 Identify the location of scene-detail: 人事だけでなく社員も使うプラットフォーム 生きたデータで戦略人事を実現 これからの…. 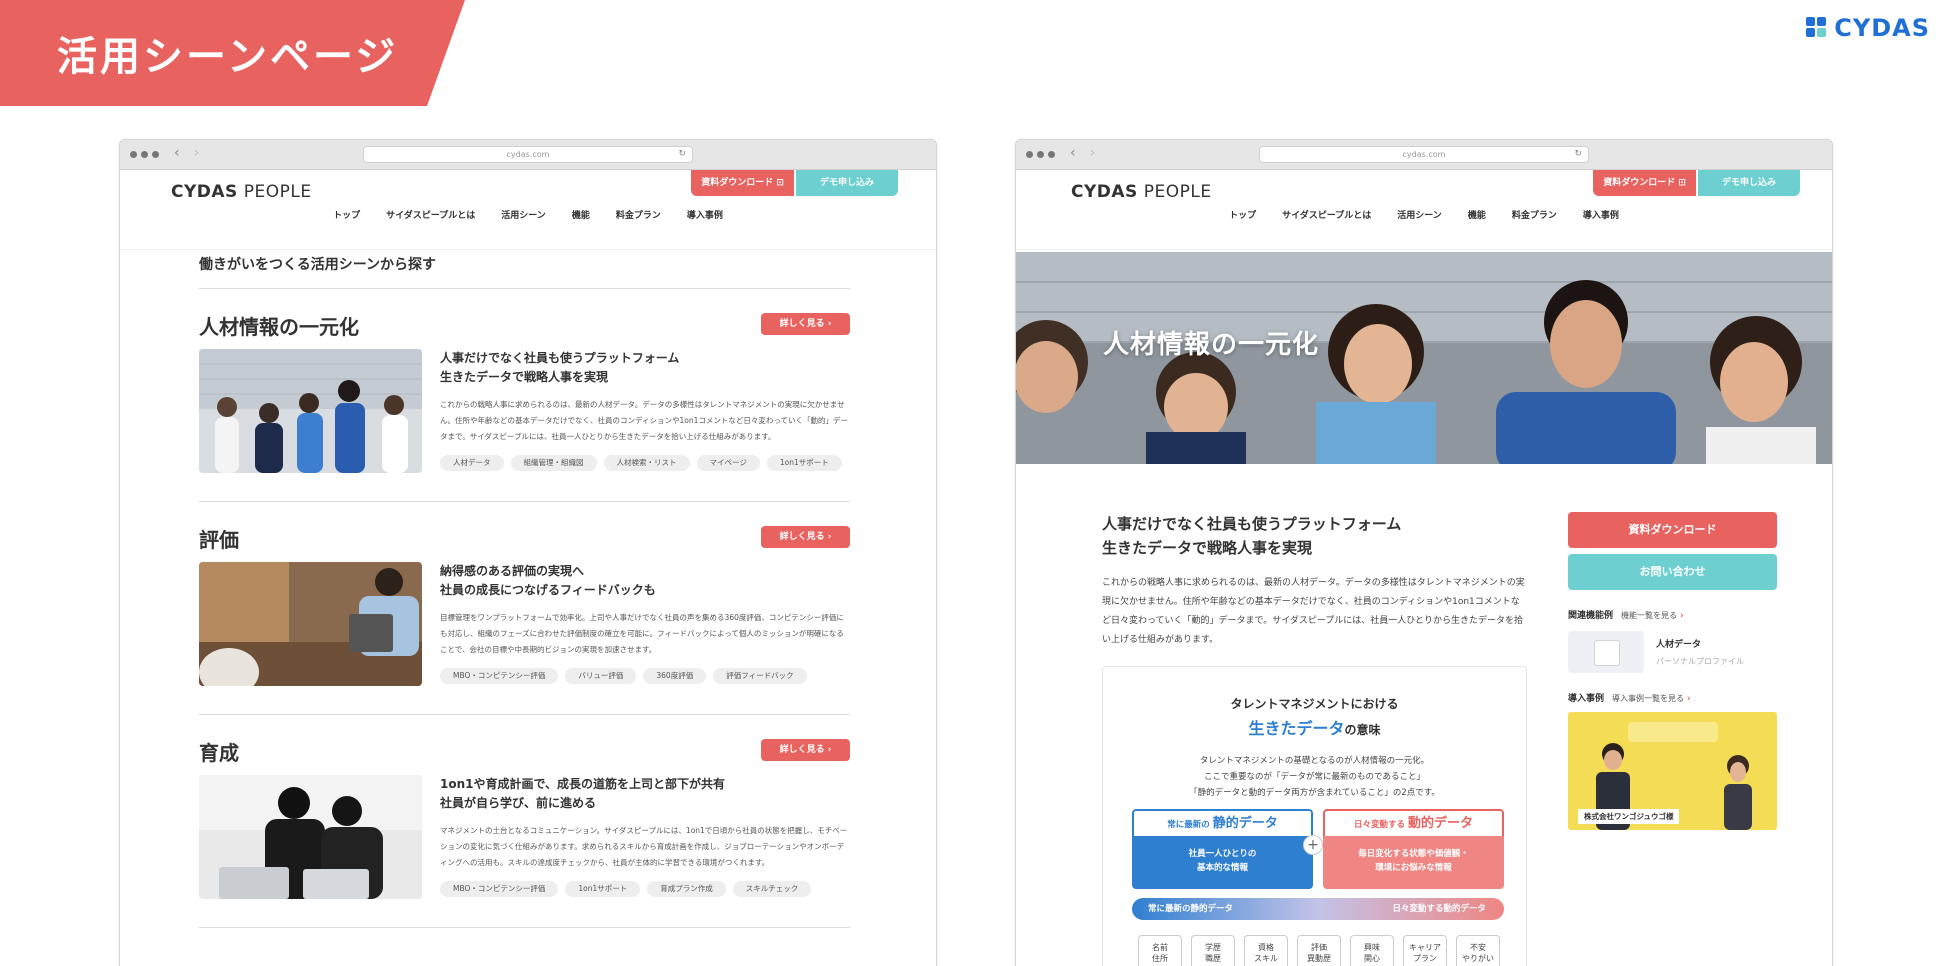
(1314, 739).